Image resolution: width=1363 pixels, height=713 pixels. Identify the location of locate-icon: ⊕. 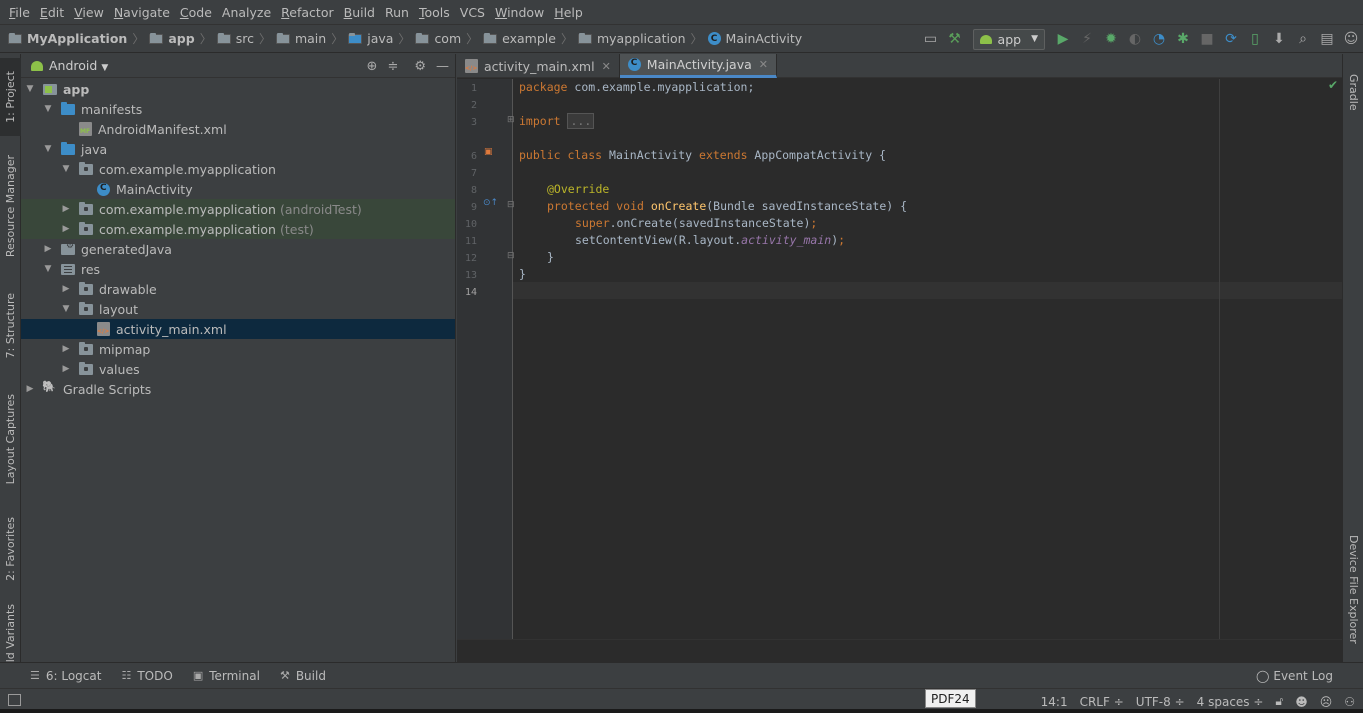
(372, 66).